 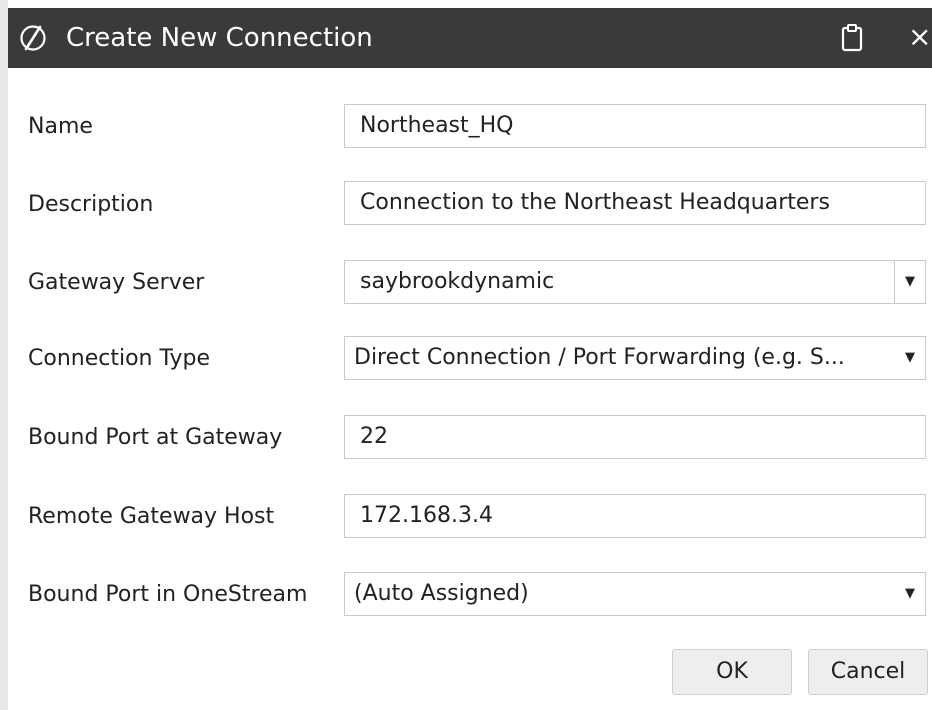 What do you see at coordinates (437, 125) in the screenshot?
I see `name-value: Northeast_HQ` at bounding box center [437, 125].